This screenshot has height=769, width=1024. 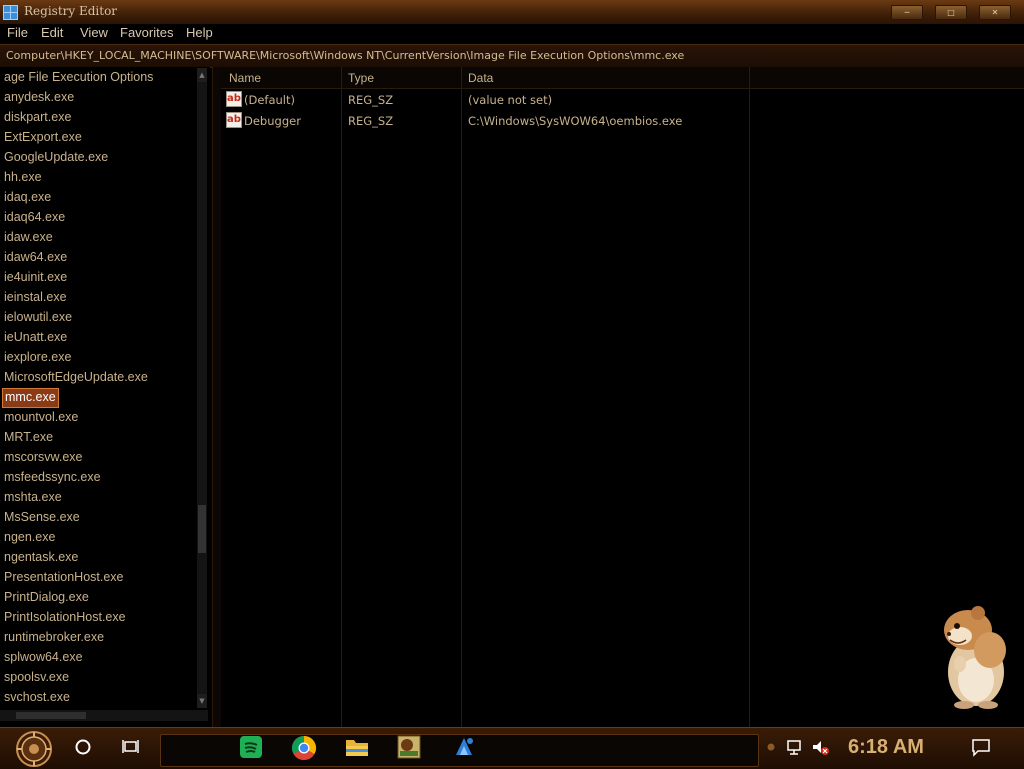 I want to click on taskbar: 6:18 AM, so click(x=512, y=748).